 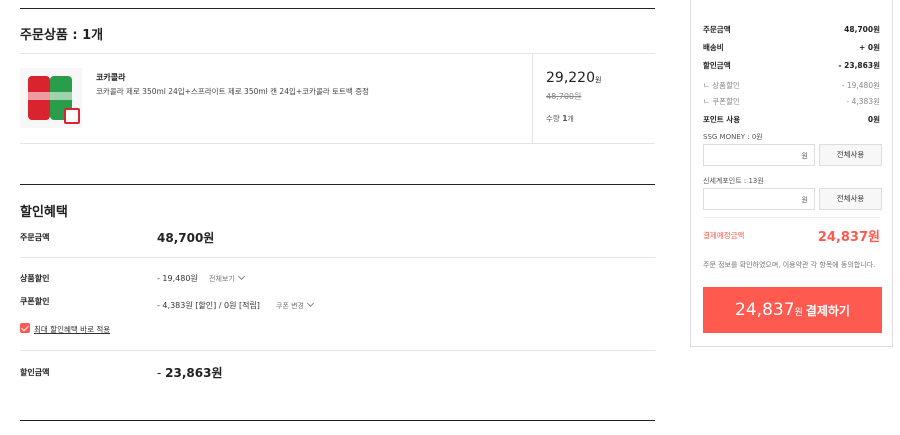 What do you see at coordinates (791, 65) in the screenshot?
I see `summary-discount: 할인금액 - 23,863원` at bounding box center [791, 65].